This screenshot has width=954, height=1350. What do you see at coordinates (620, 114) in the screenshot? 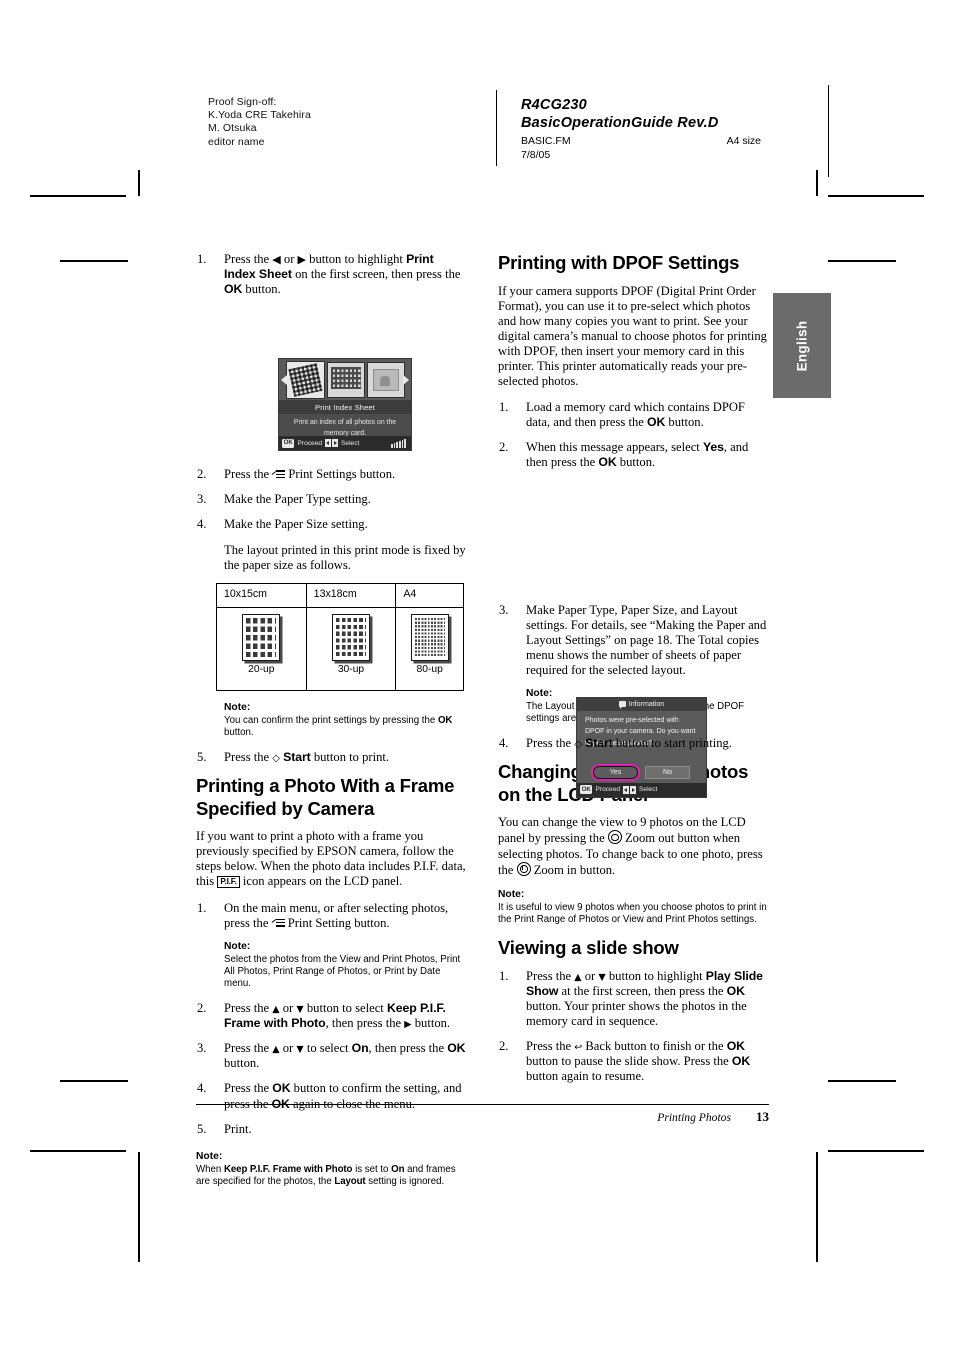
I see `document-identifier: R4CG230 BasicOperationGuide Rev.D` at bounding box center [620, 114].